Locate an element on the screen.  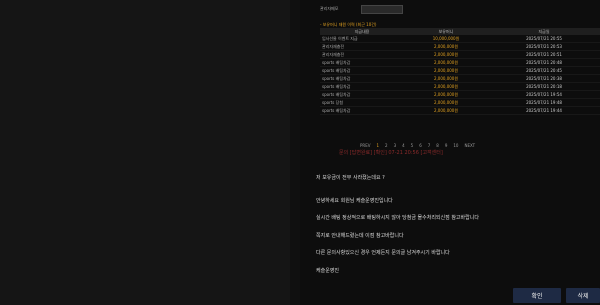
table-row: sports 배팅차감 2,000,000원 2025/07/21 20:18 is located at coordinates (460, 86).